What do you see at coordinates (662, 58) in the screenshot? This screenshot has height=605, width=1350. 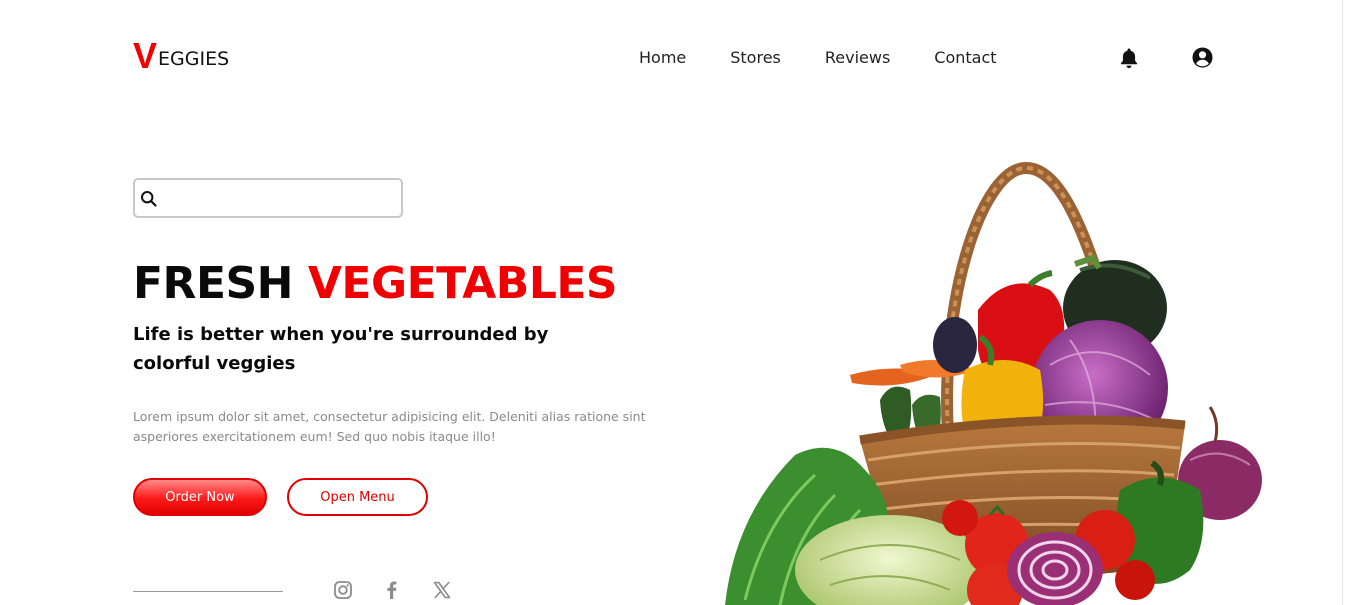 I see `nav-home-link: Home` at bounding box center [662, 58].